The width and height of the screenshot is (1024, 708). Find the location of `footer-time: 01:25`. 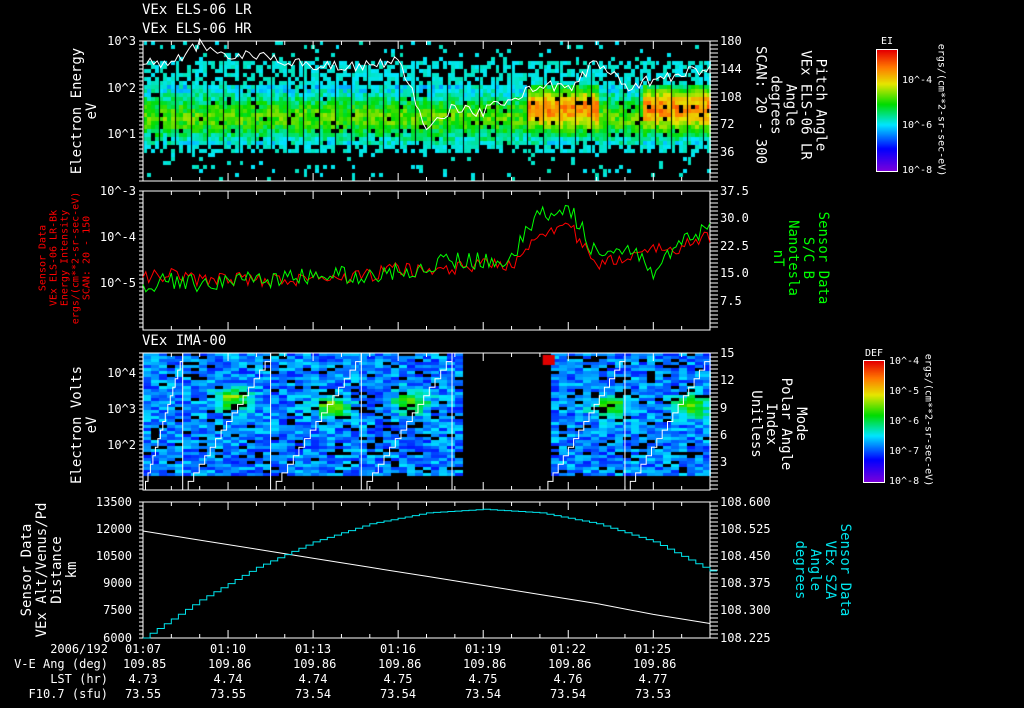

footer-time: 01:25 is located at coordinates (653, 649).